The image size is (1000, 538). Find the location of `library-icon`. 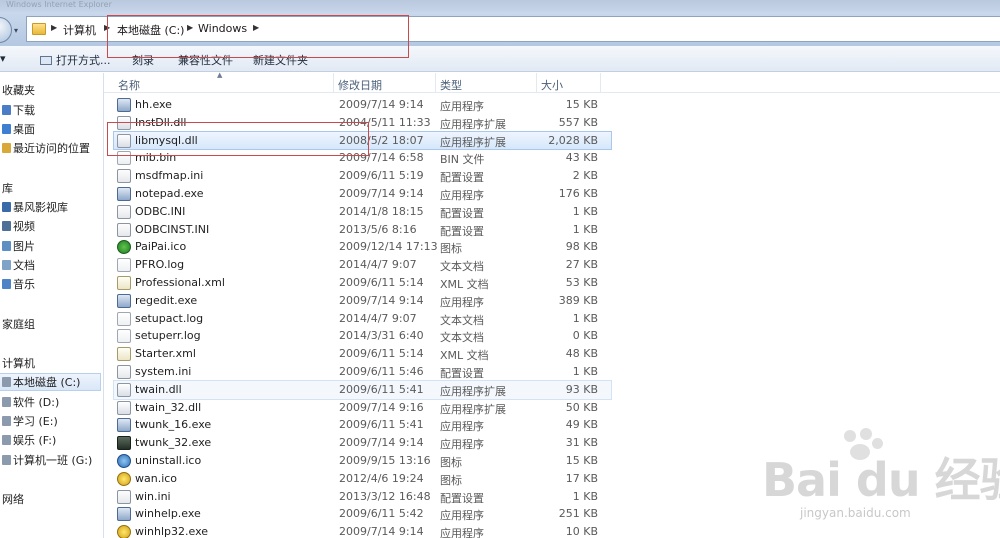

library-icon is located at coordinates (6, 207).